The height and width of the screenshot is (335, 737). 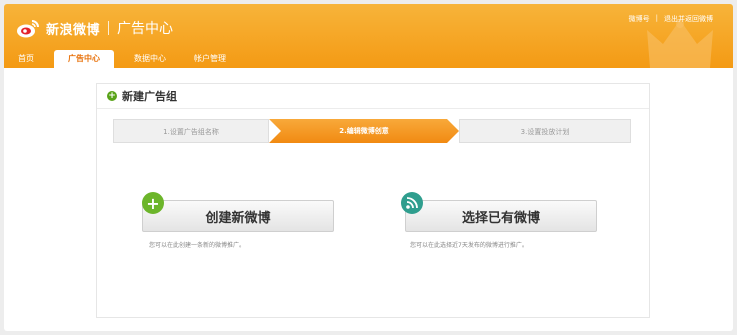 What do you see at coordinates (149, 96) in the screenshot?
I see `panel-title: 新建广告组` at bounding box center [149, 96].